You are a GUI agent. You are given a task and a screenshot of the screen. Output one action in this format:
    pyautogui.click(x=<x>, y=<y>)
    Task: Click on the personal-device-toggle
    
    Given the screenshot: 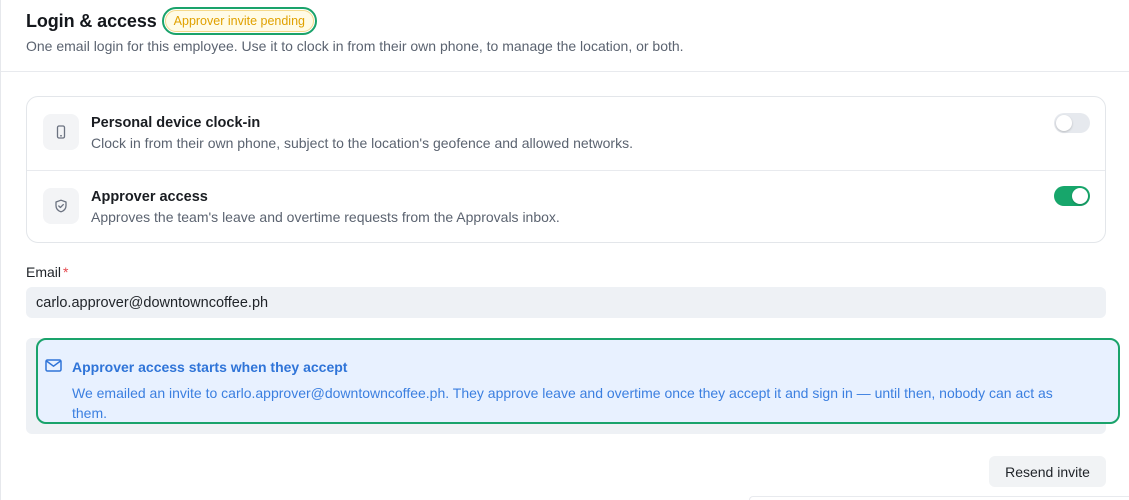 What is the action you would take?
    pyautogui.click(x=1072, y=123)
    